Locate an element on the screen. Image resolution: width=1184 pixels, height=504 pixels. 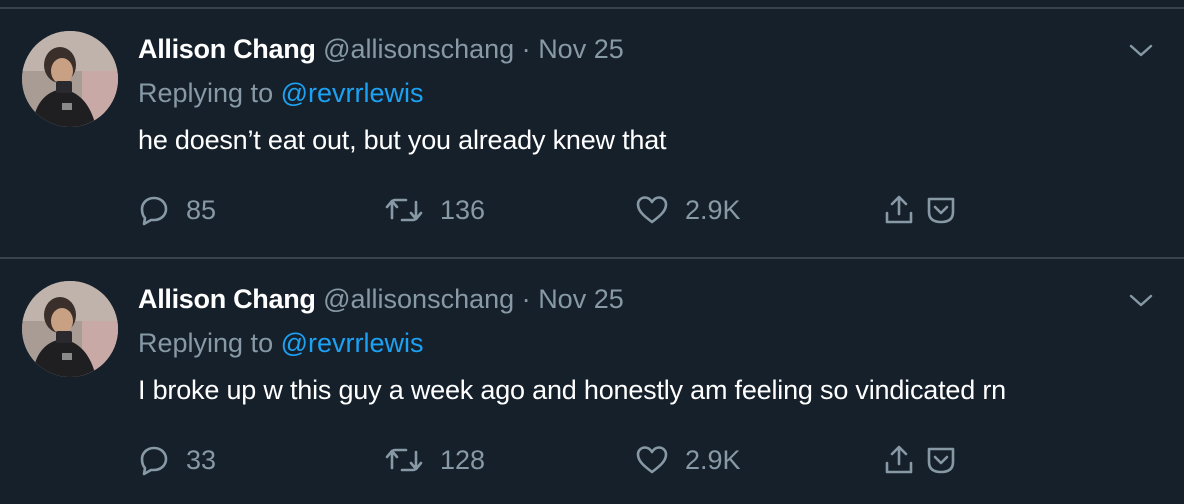
retweet-button: 128 is located at coordinates (434, 460).